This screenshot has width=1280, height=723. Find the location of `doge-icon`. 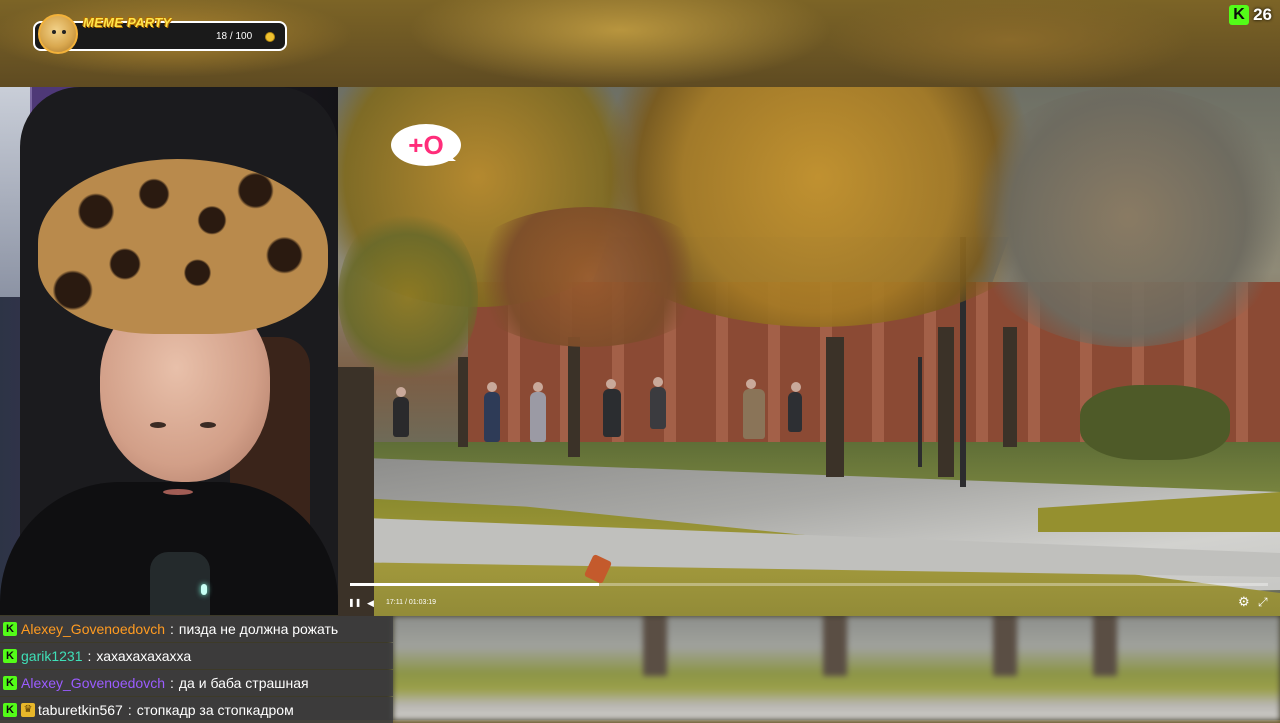

doge-icon is located at coordinates (58, 34).